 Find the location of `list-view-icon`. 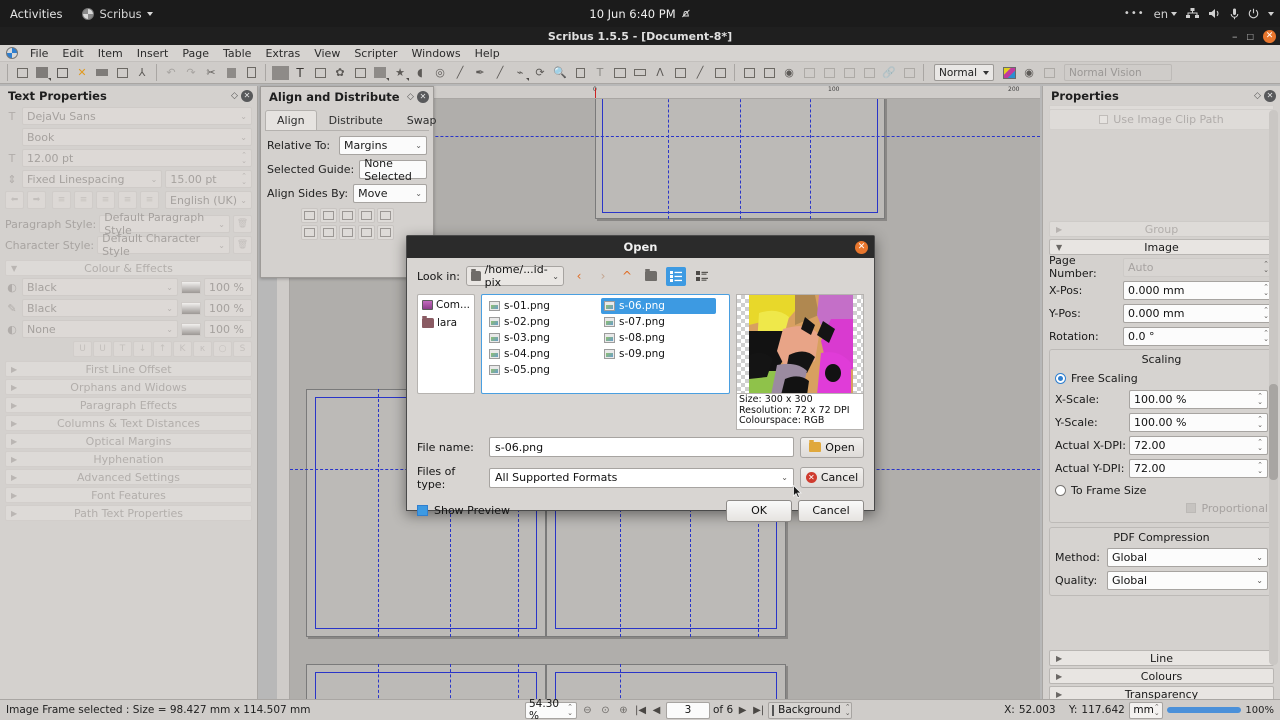

list-view-icon is located at coordinates (676, 276).